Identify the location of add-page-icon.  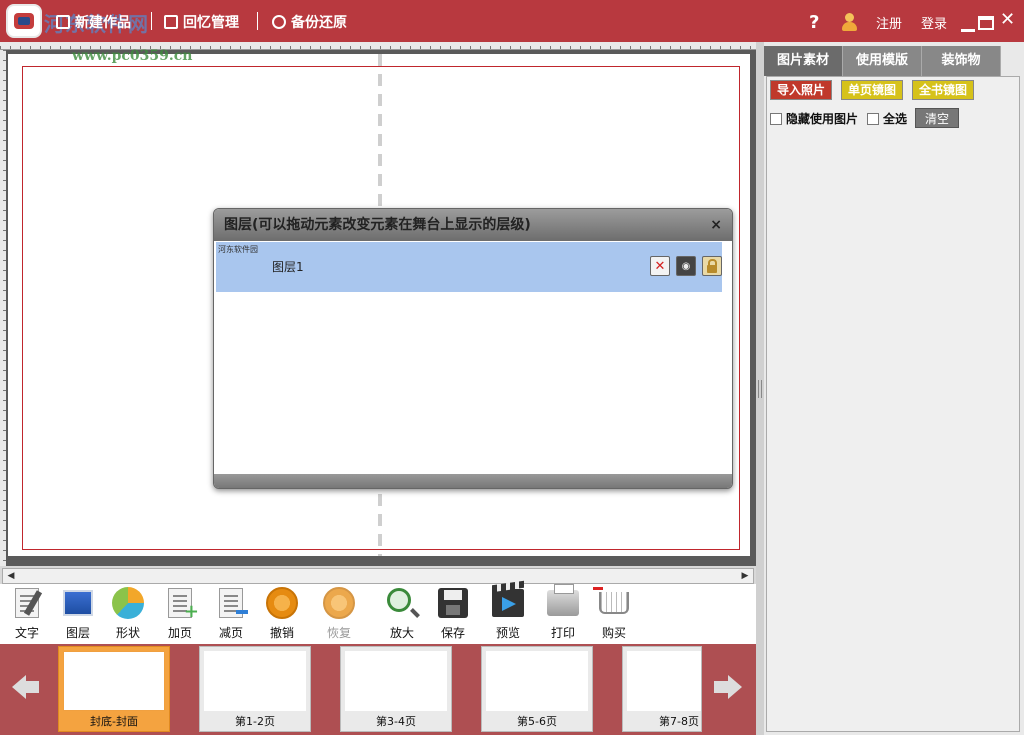
(181, 604).